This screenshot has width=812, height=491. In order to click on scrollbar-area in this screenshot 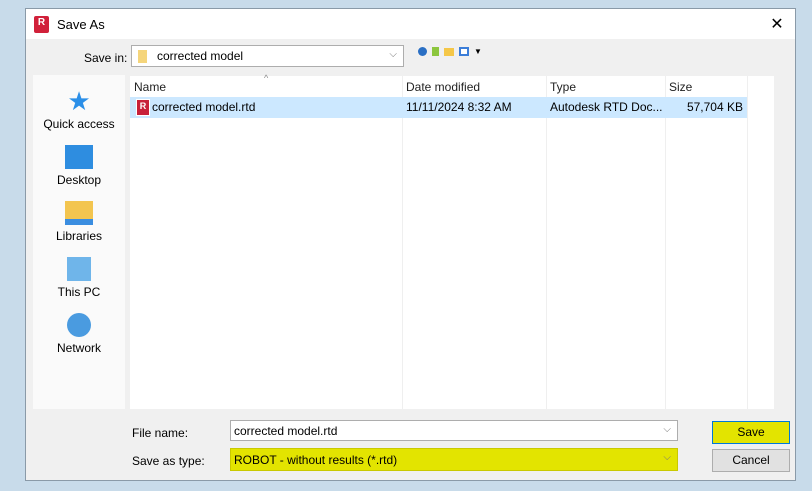, I will do `click(785, 242)`.